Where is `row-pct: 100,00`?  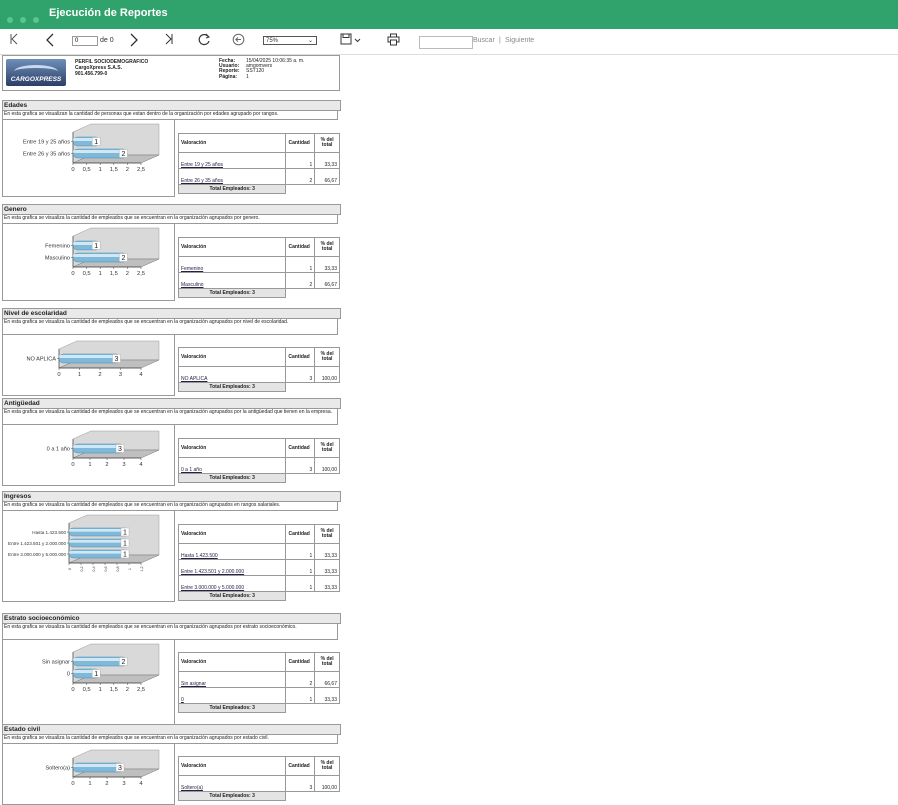
row-pct: 100,00 is located at coordinates (327, 465).